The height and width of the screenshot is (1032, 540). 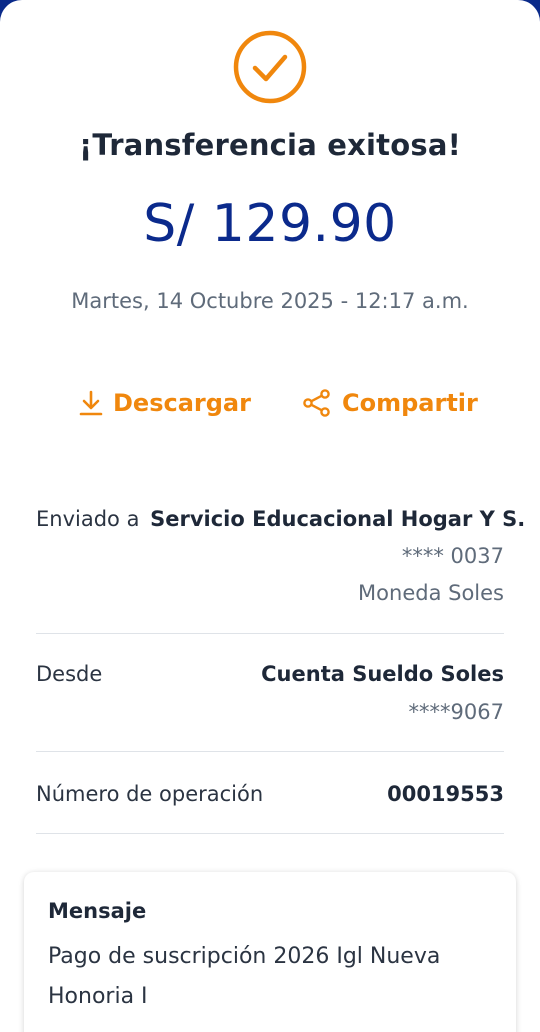 What do you see at coordinates (445, 794) in the screenshot?
I see `operation-number: 00019553` at bounding box center [445, 794].